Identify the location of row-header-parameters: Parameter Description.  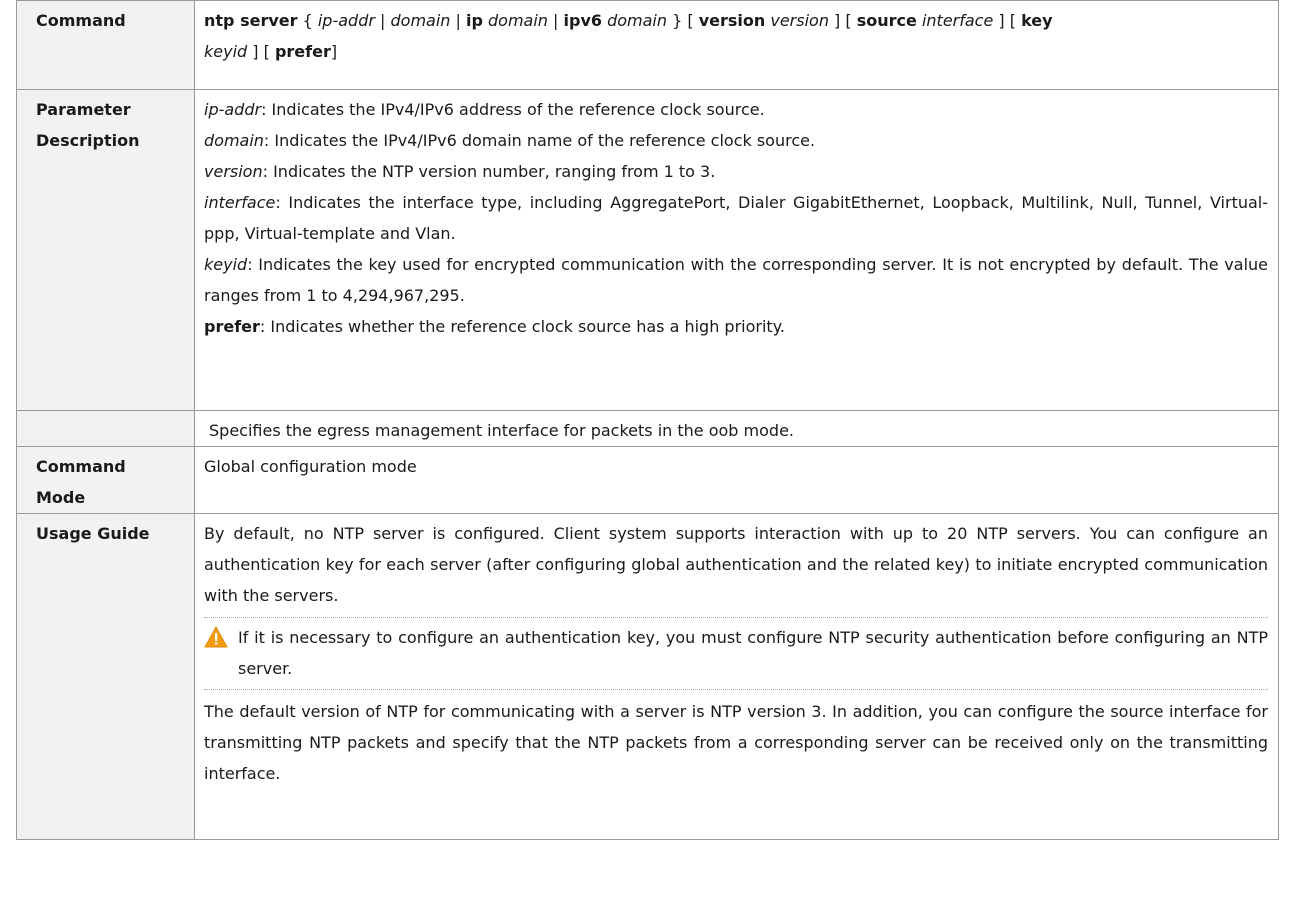
(105, 250).